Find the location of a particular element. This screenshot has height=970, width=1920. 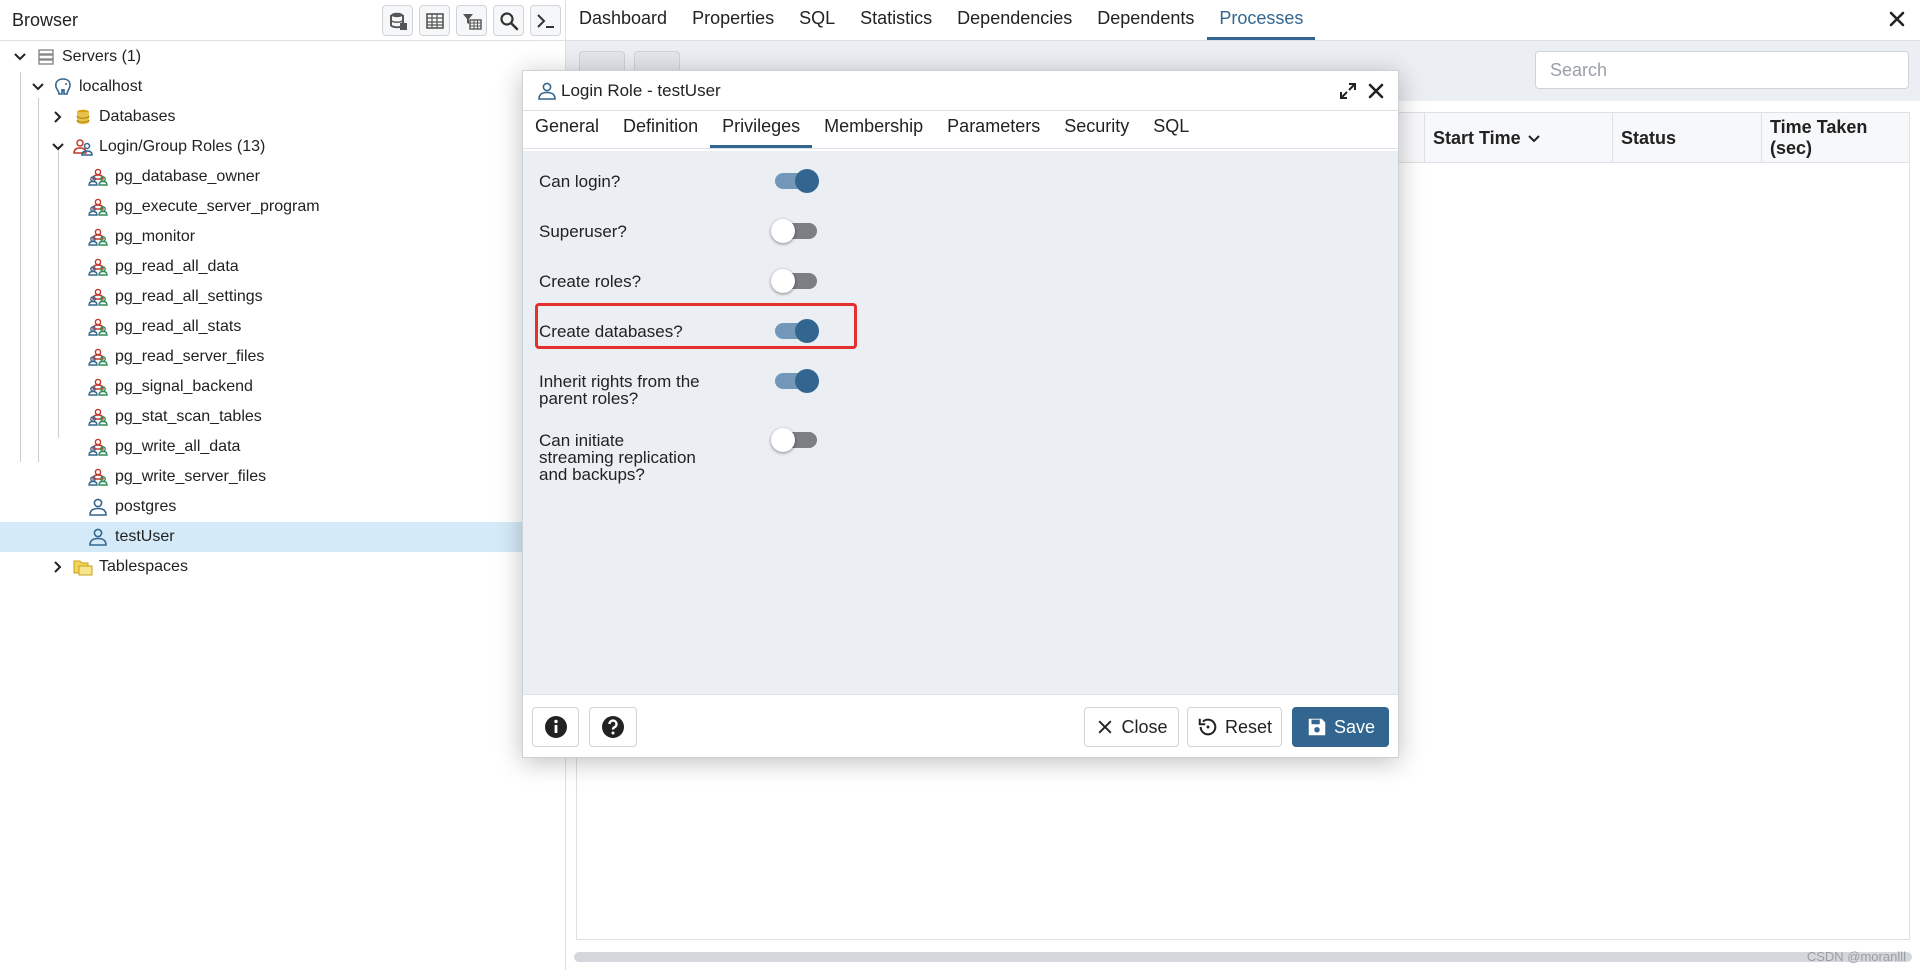

replication-toggle is located at coordinates (794, 440).